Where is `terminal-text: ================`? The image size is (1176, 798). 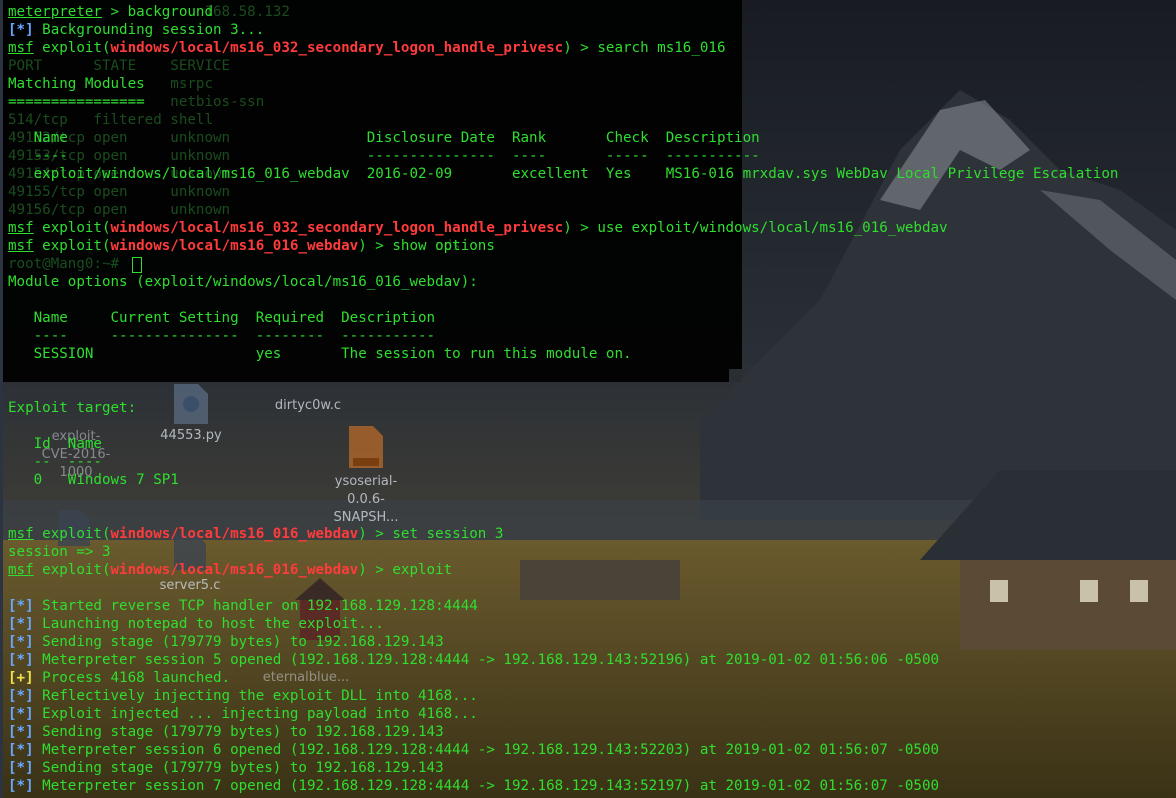 terminal-text: ================ is located at coordinates (76, 102).